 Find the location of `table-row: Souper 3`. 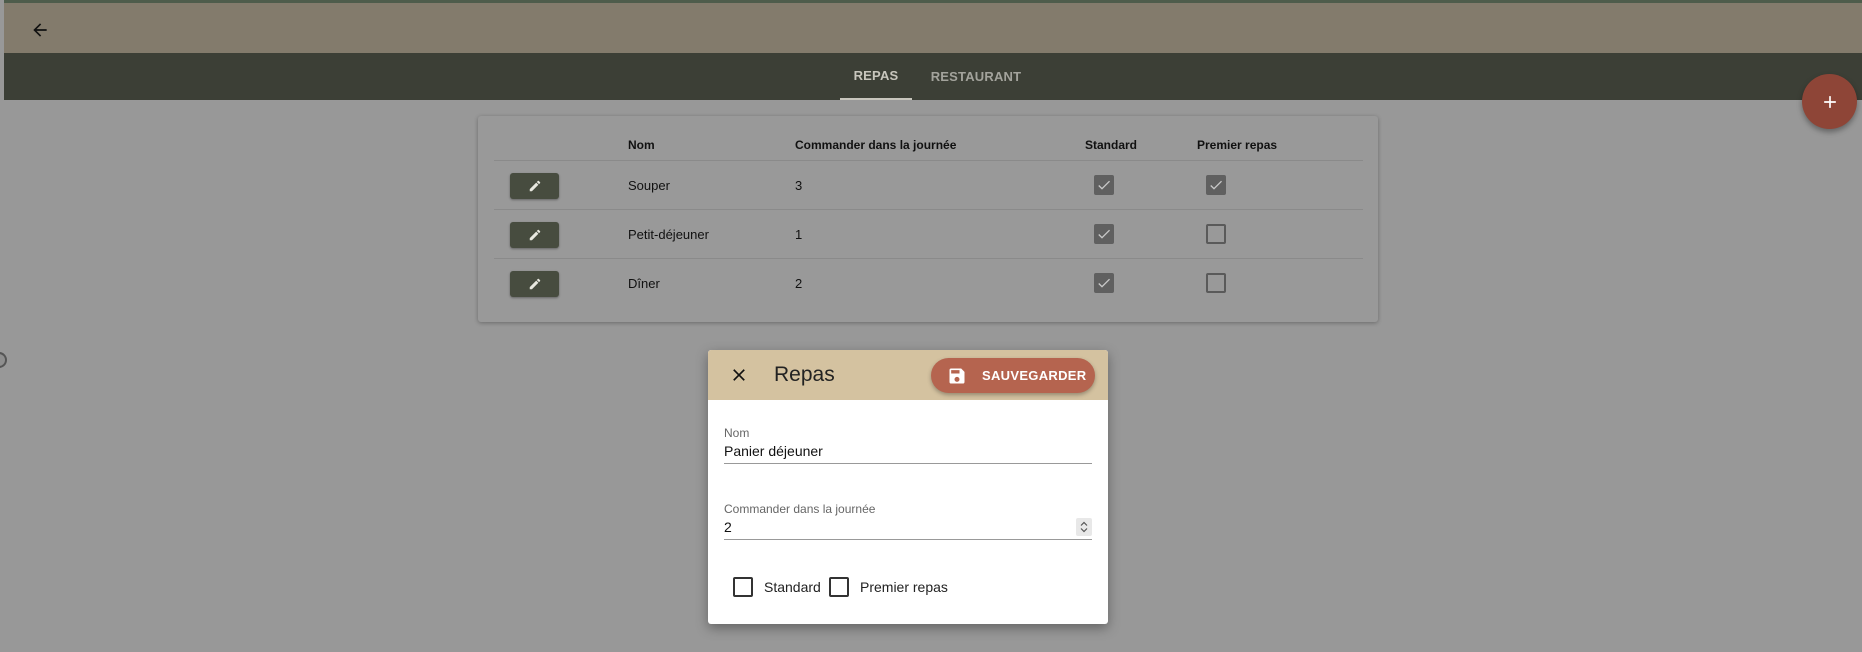

table-row: Souper 3 is located at coordinates (928, 185).